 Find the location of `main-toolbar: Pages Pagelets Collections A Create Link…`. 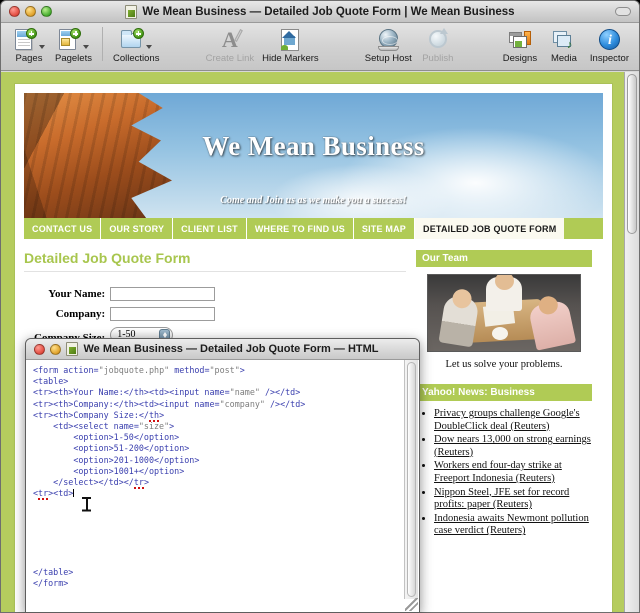

main-toolbar: Pages Pagelets Collections A Create Link… is located at coordinates (320, 47).